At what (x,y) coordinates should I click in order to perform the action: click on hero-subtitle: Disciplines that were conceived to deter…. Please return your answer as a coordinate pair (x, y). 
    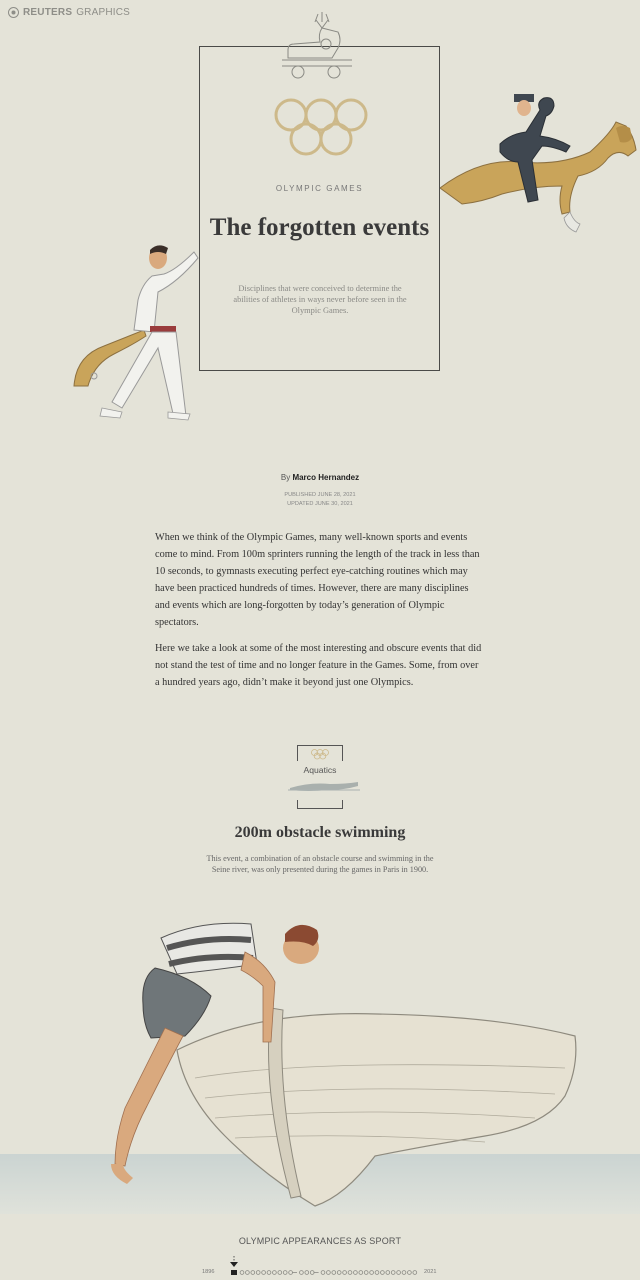
    Looking at the image, I should click on (320, 299).